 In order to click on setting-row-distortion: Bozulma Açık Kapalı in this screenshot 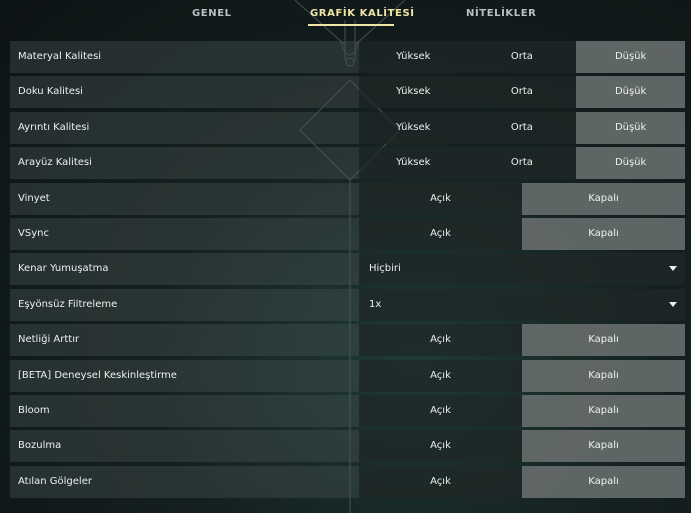, I will do `click(347, 446)`.